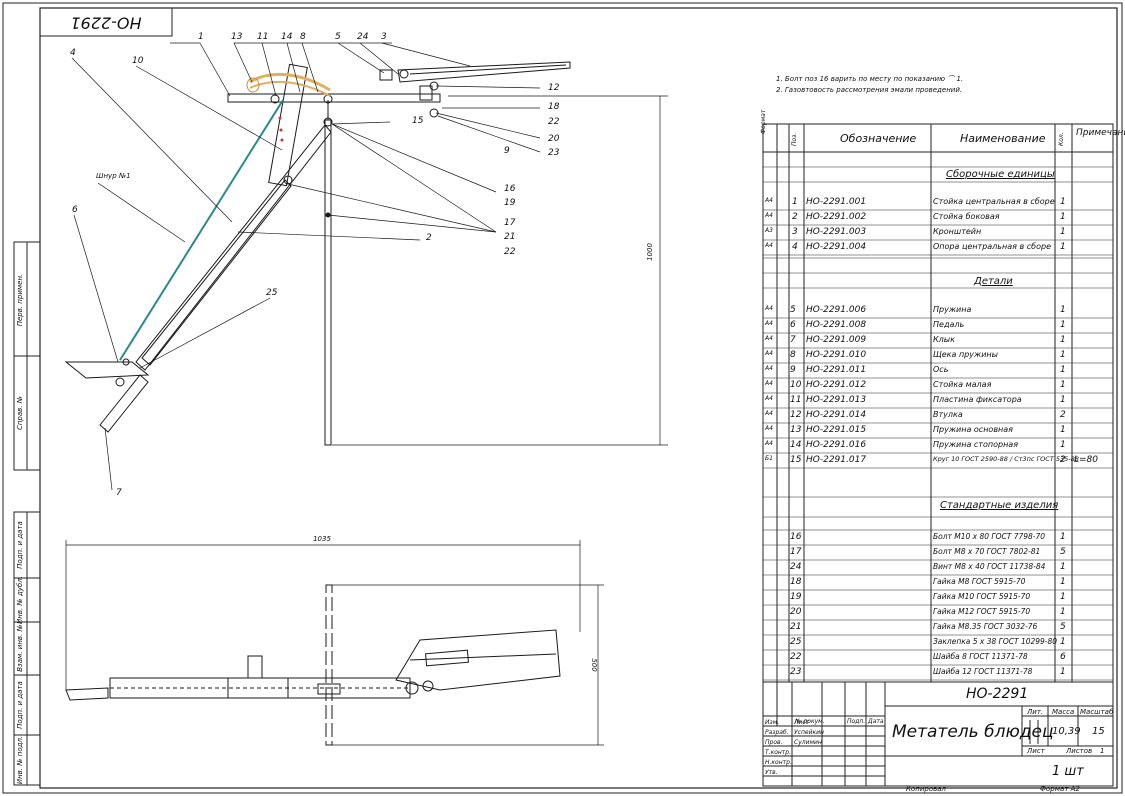 Image resolution: width=1125 pixels, height=796 pixels. What do you see at coordinates (962, 384) in the screenshot?
I see `spec-cell-name: Стойка малая` at bounding box center [962, 384].